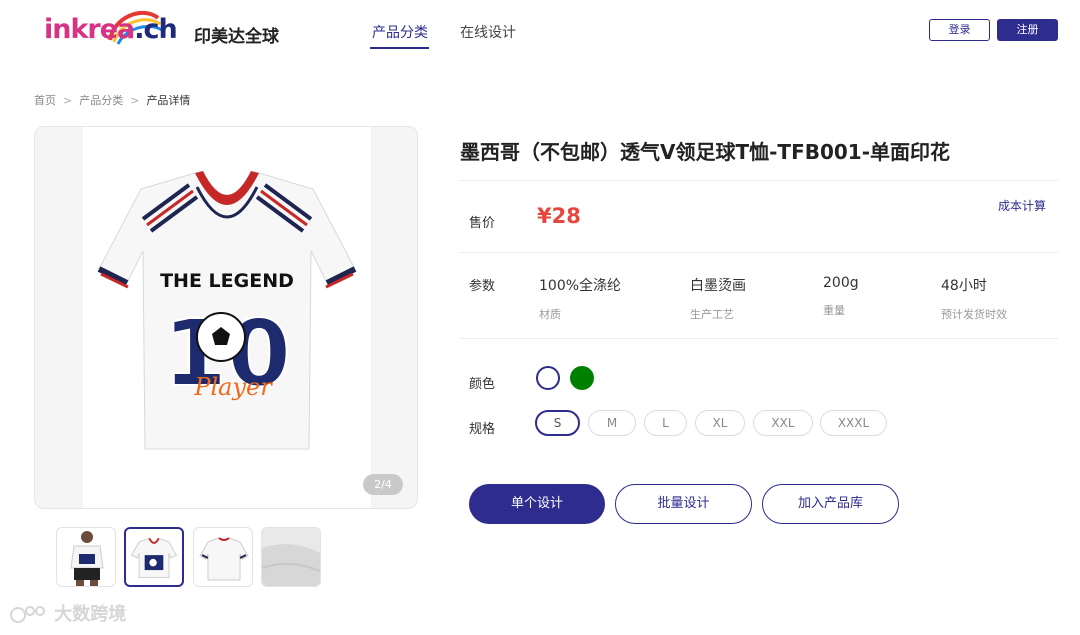 Image resolution: width=1080 pixels, height=635 pixels. I want to click on watermark-text: 大数跨境, so click(90, 614).